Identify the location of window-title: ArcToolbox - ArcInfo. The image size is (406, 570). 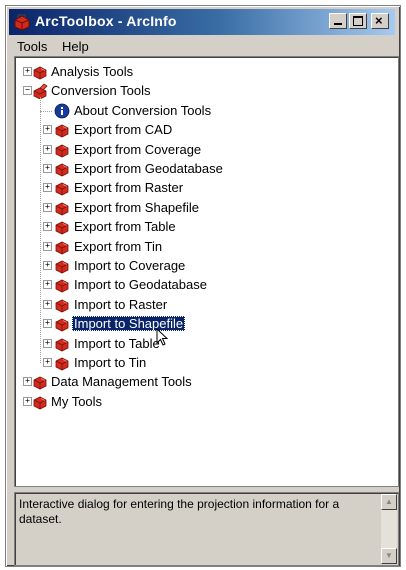
(106, 21).